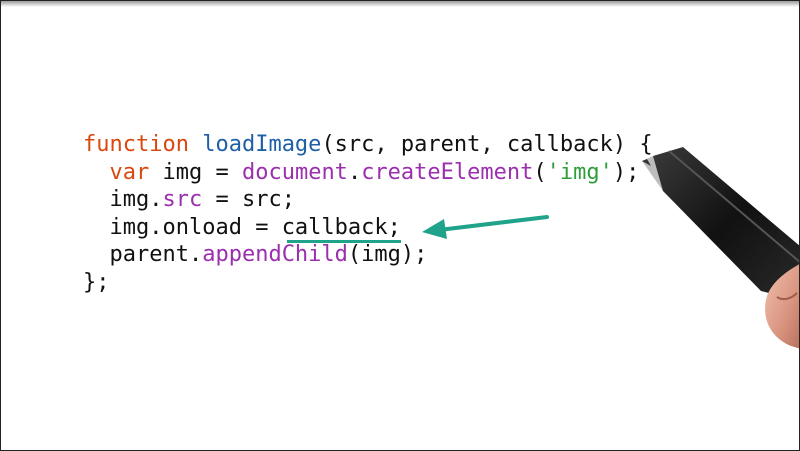  Describe the element at coordinates (720, 248) in the screenshot. I see `pen-and-hand-image` at that location.